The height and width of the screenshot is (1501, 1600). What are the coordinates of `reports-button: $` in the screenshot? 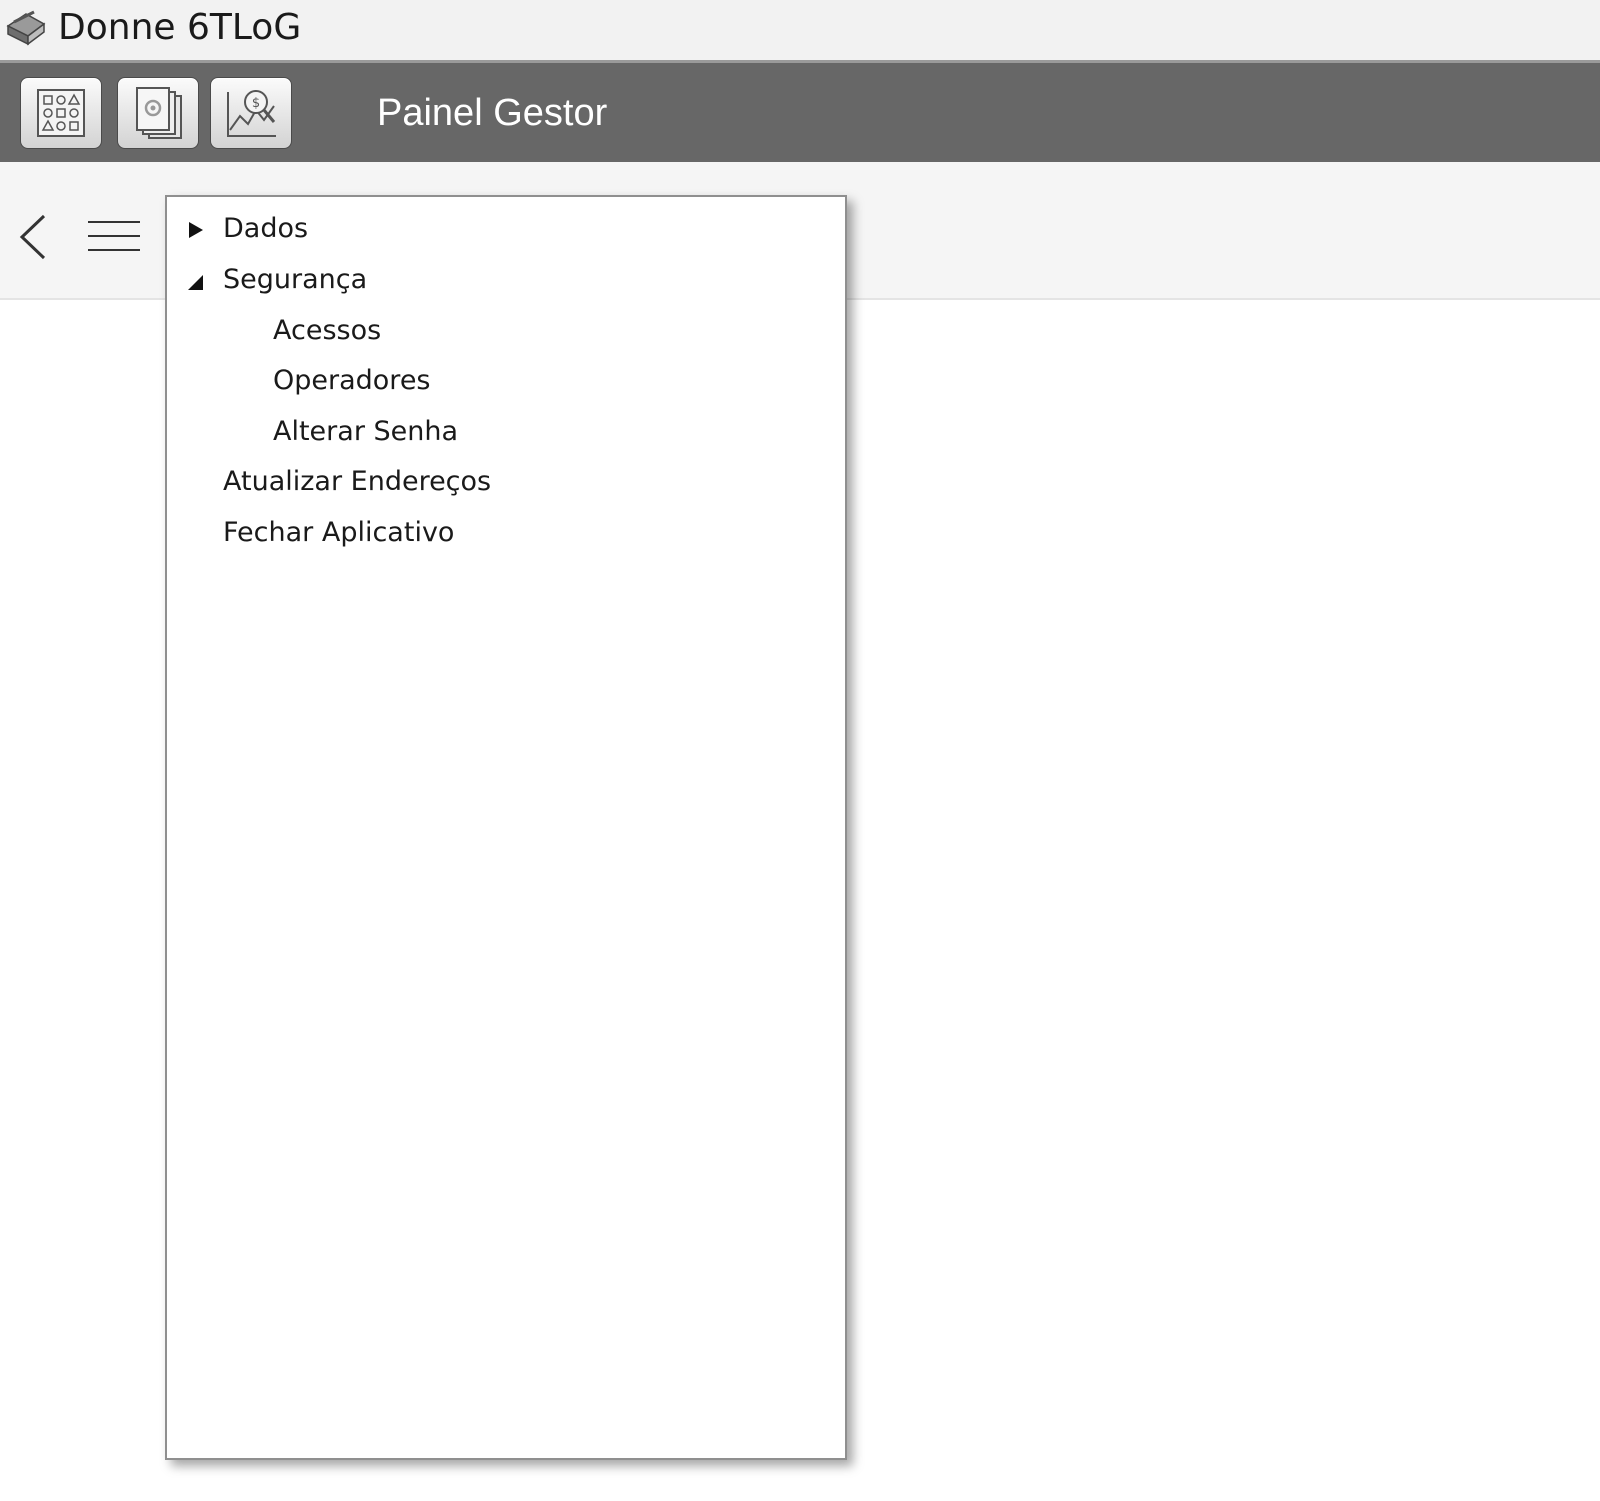 It's located at (251, 113).